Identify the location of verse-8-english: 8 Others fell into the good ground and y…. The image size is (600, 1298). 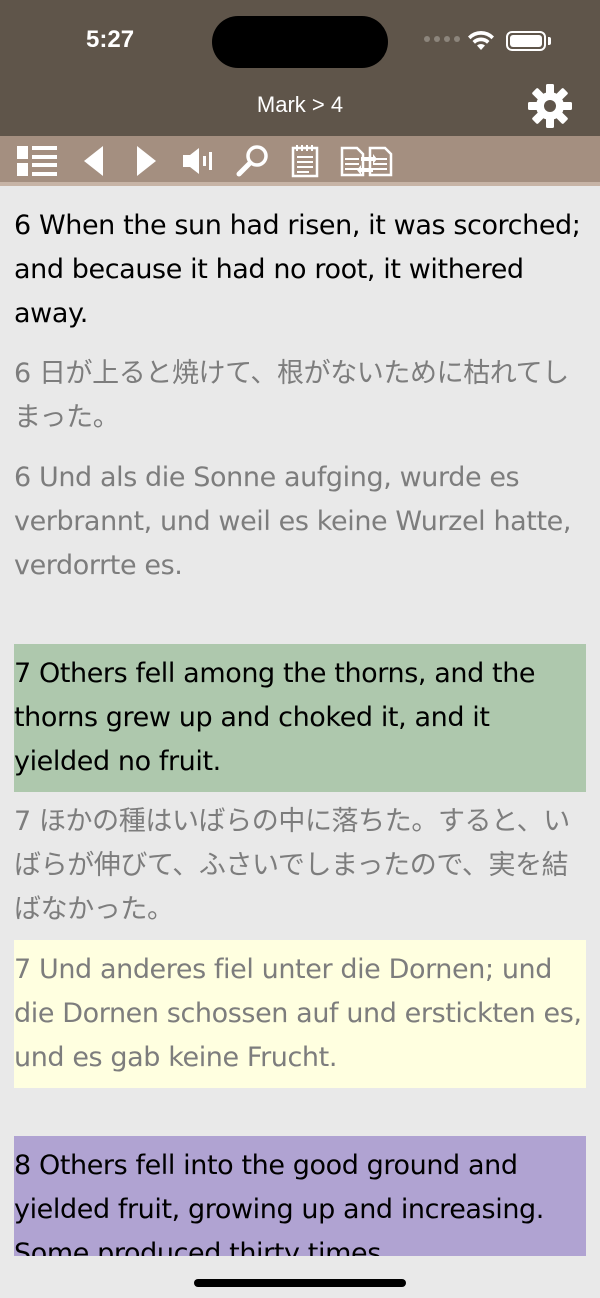
(300, 1196).